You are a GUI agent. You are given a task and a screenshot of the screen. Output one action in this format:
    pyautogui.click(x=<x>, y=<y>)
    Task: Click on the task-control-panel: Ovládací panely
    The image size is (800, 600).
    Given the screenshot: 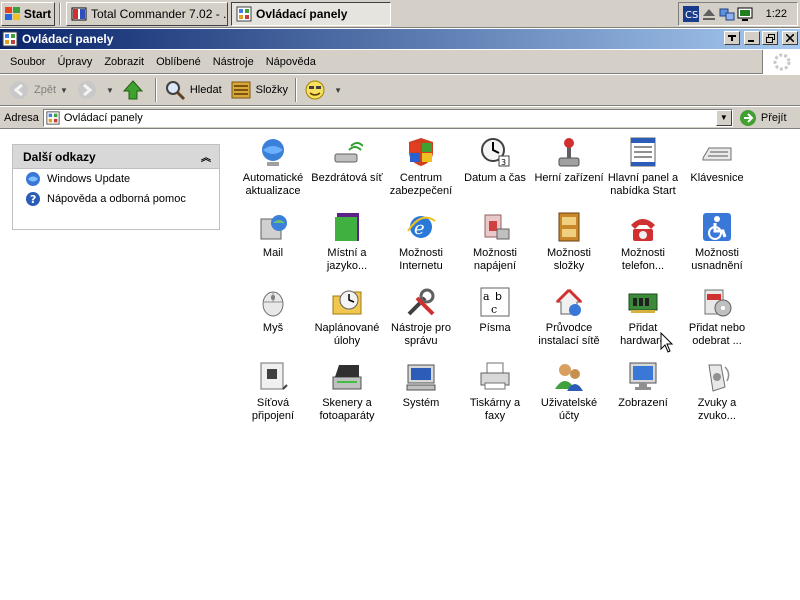 What is the action you would take?
    pyautogui.click(x=311, y=14)
    